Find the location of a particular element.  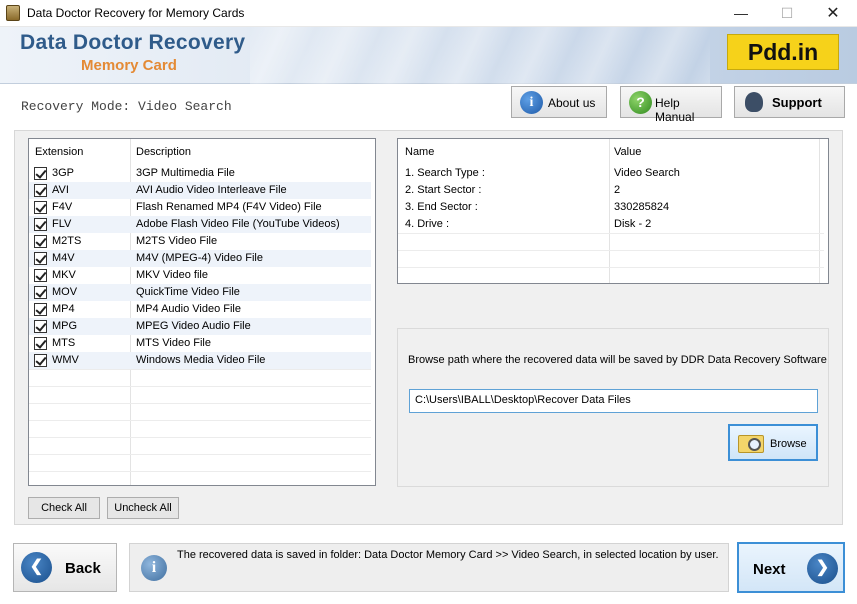

support-button: Support is located at coordinates (789, 102).